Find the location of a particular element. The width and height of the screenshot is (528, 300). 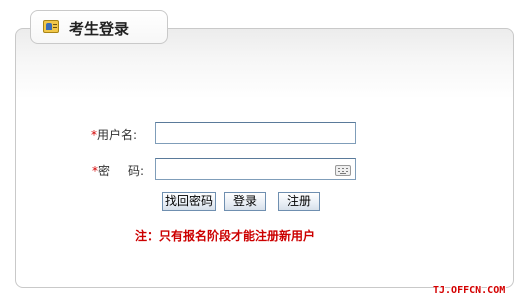

password-label-part2: 码: is located at coordinates (136, 171).